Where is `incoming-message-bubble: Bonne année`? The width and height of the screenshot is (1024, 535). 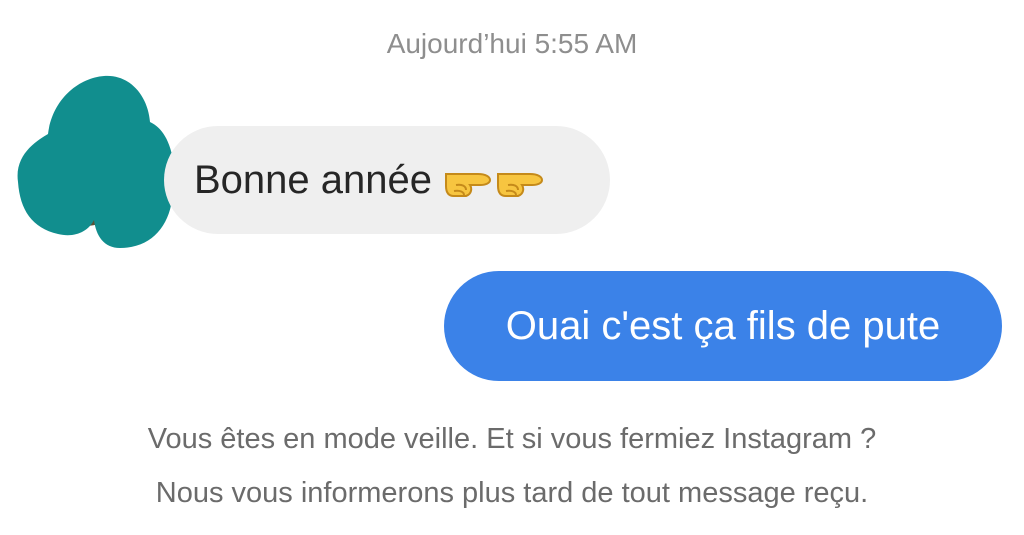 incoming-message-bubble: Bonne année is located at coordinates (387, 180).